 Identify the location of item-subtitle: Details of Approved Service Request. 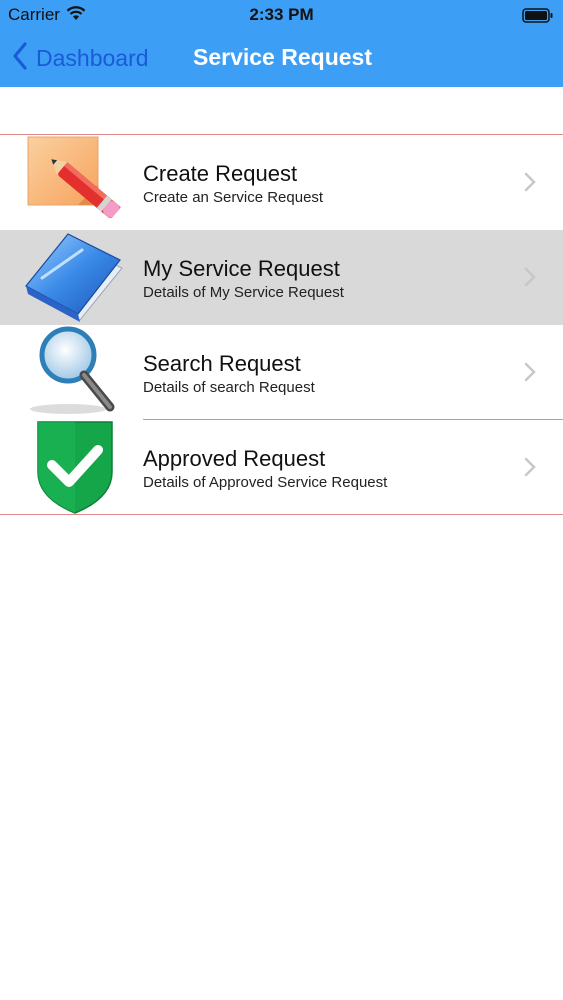
(265, 482).